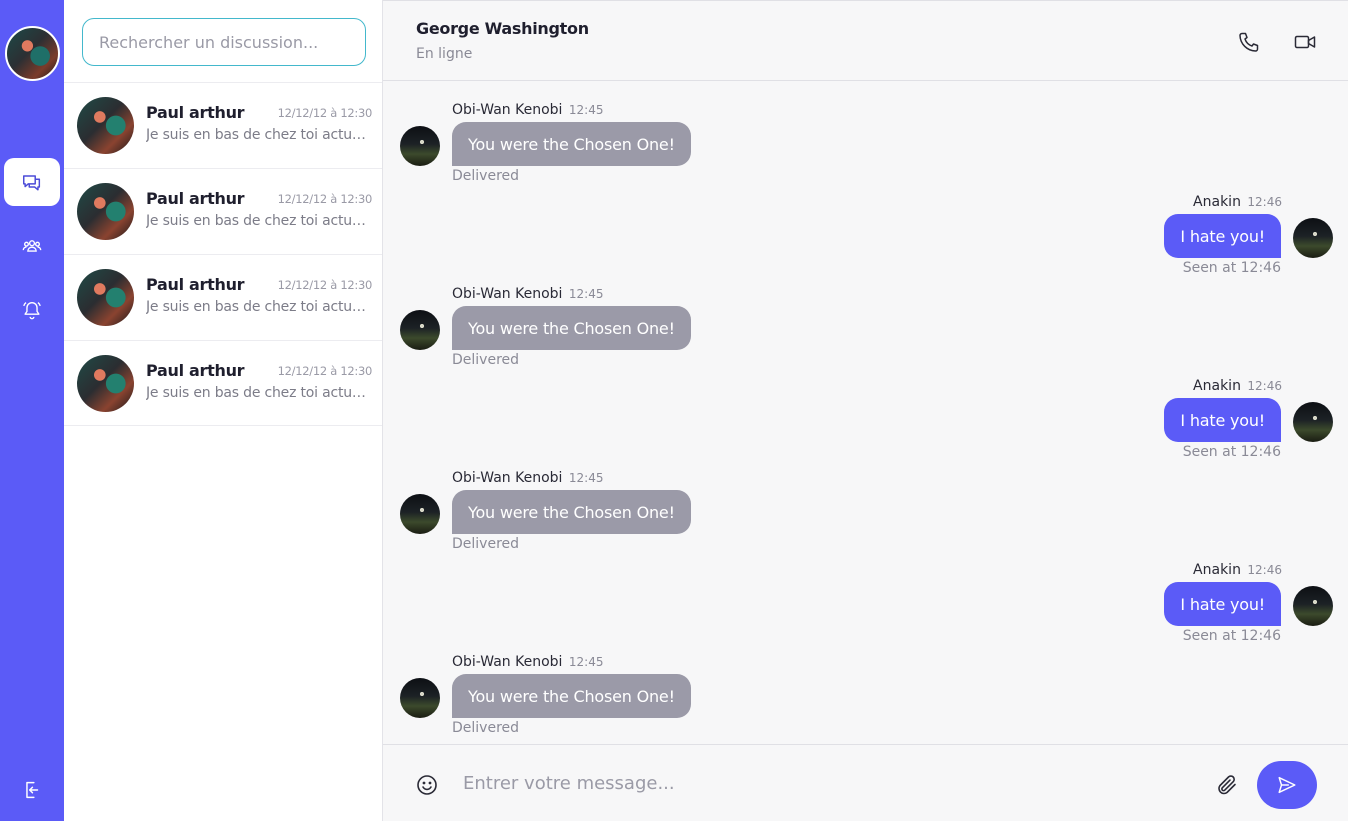 The height and width of the screenshot is (821, 1348). Describe the element at coordinates (427, 785) in the screenshot. I see `emoji-icon` at that location.